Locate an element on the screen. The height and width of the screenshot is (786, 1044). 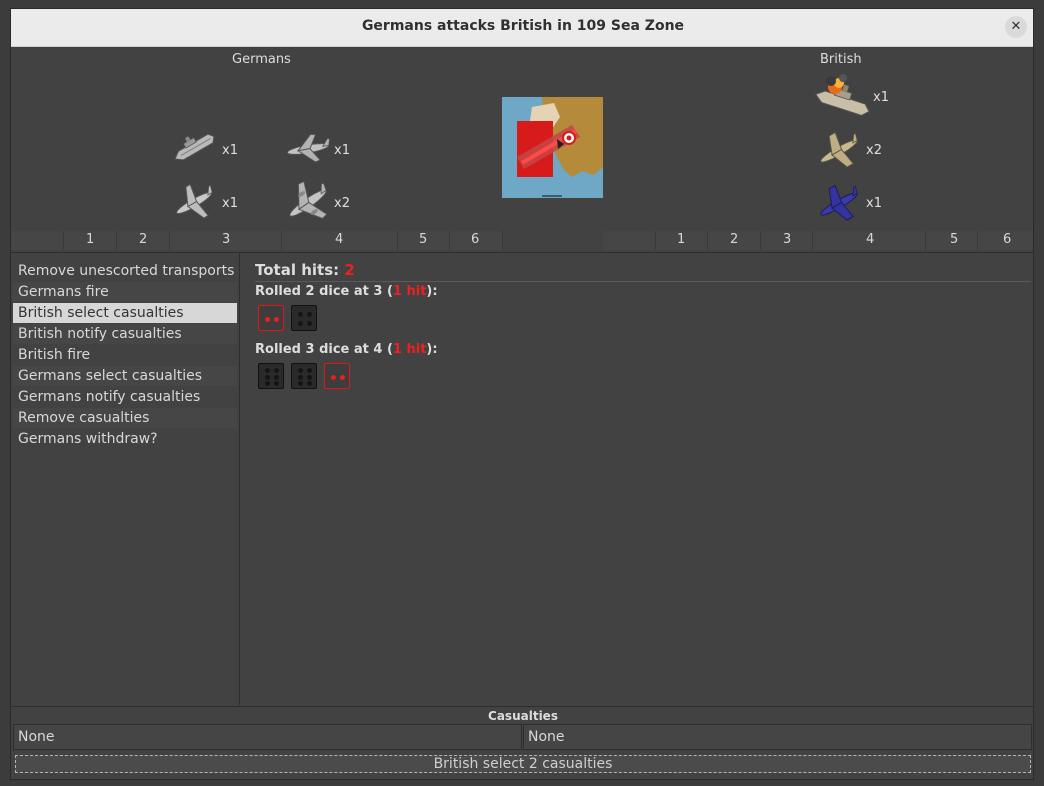
step-item: Remove unescorted transports is located at coordinates (125, 271).